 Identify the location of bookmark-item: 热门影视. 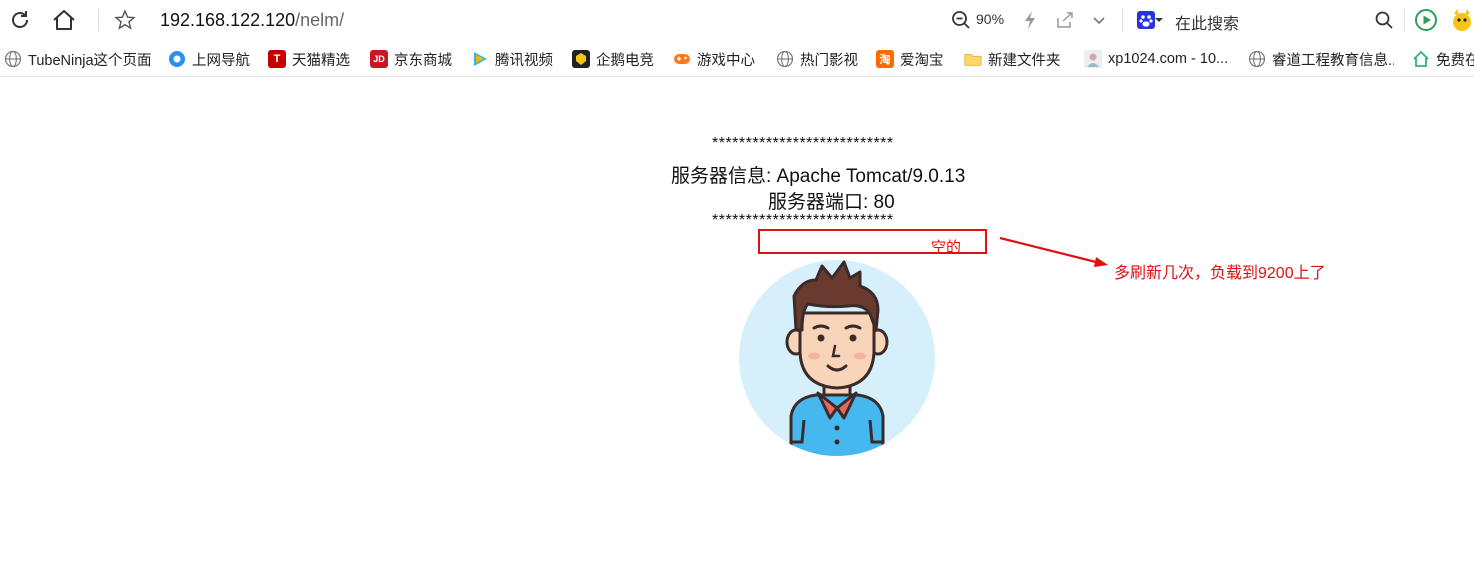
(823, 59).